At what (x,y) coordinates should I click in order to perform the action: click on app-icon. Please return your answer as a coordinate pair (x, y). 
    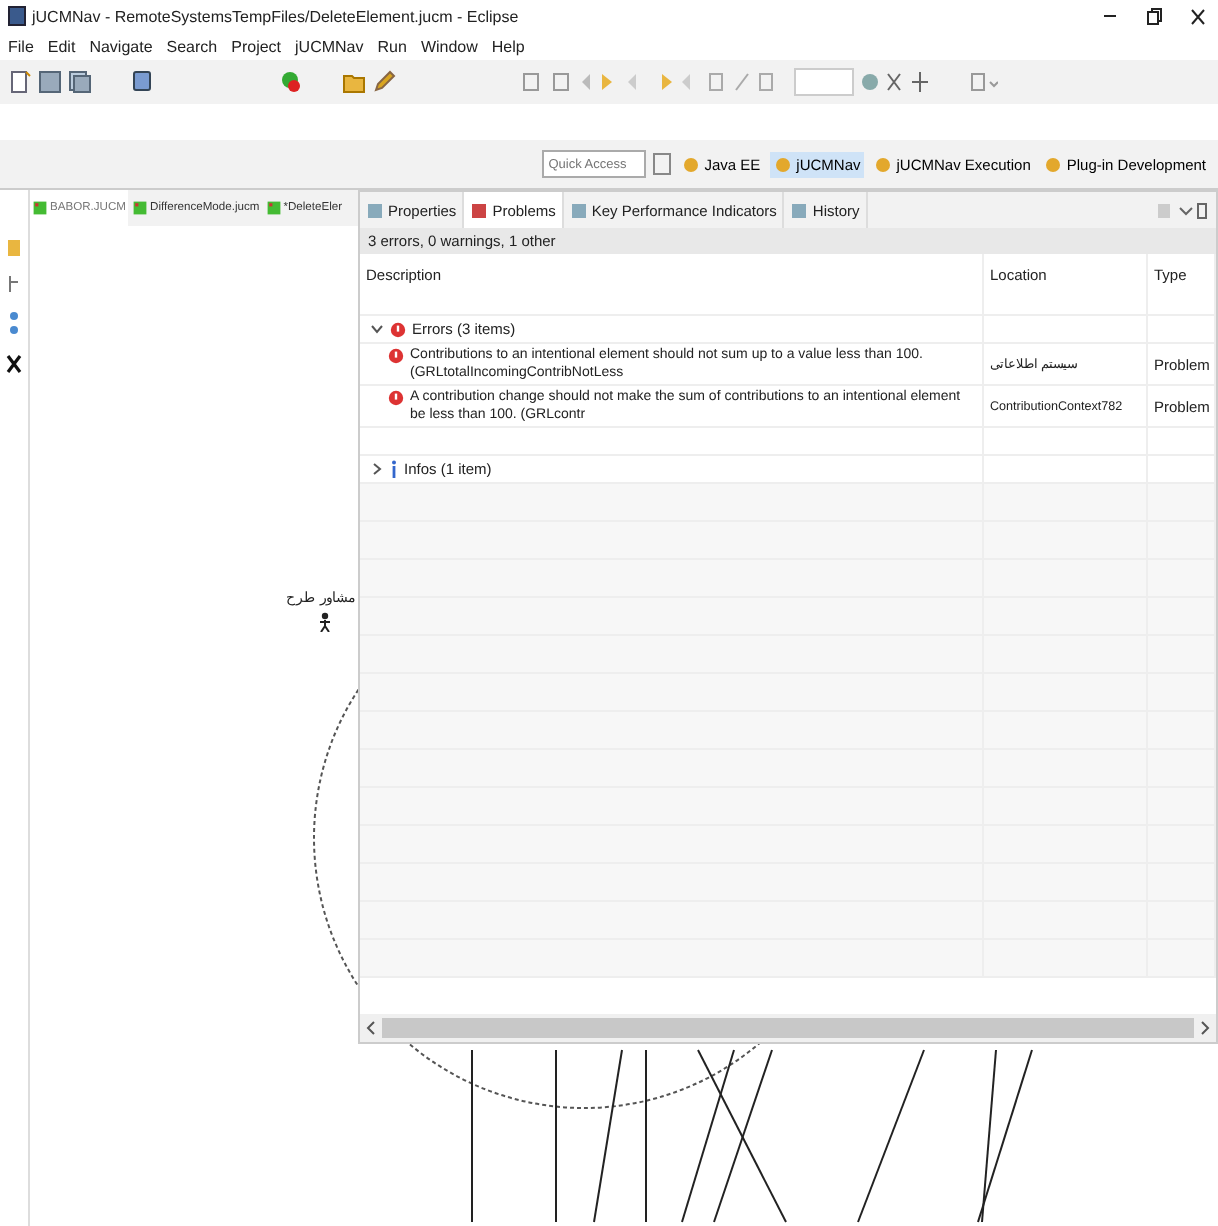
    Looking at the image, I should click on (17, 16).